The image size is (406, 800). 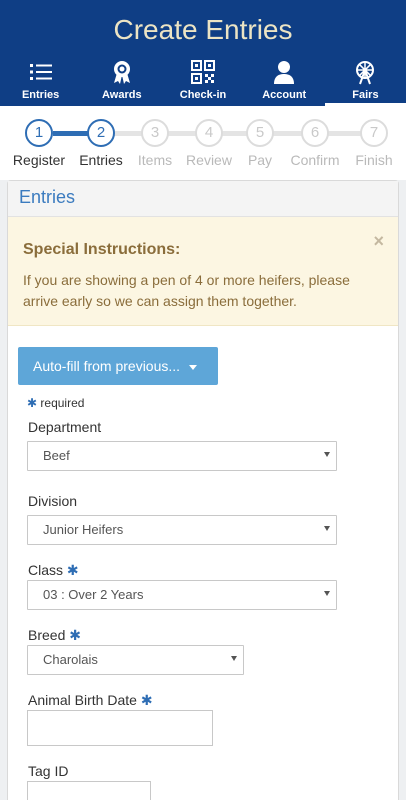 I want to click on birth-date-input, so click(x=120, y=728).